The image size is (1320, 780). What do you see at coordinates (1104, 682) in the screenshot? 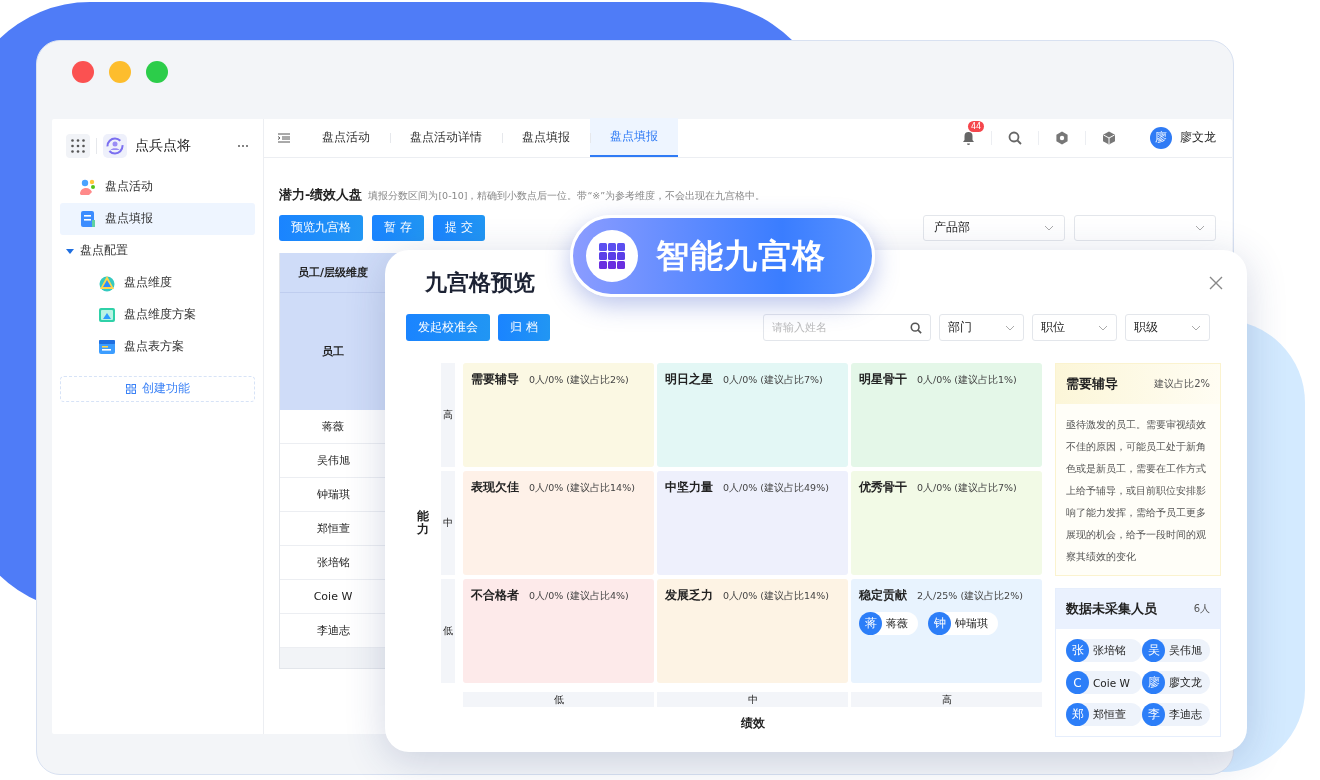
I see `person-chip: C Coie W` at bounding box center [1104, 682].